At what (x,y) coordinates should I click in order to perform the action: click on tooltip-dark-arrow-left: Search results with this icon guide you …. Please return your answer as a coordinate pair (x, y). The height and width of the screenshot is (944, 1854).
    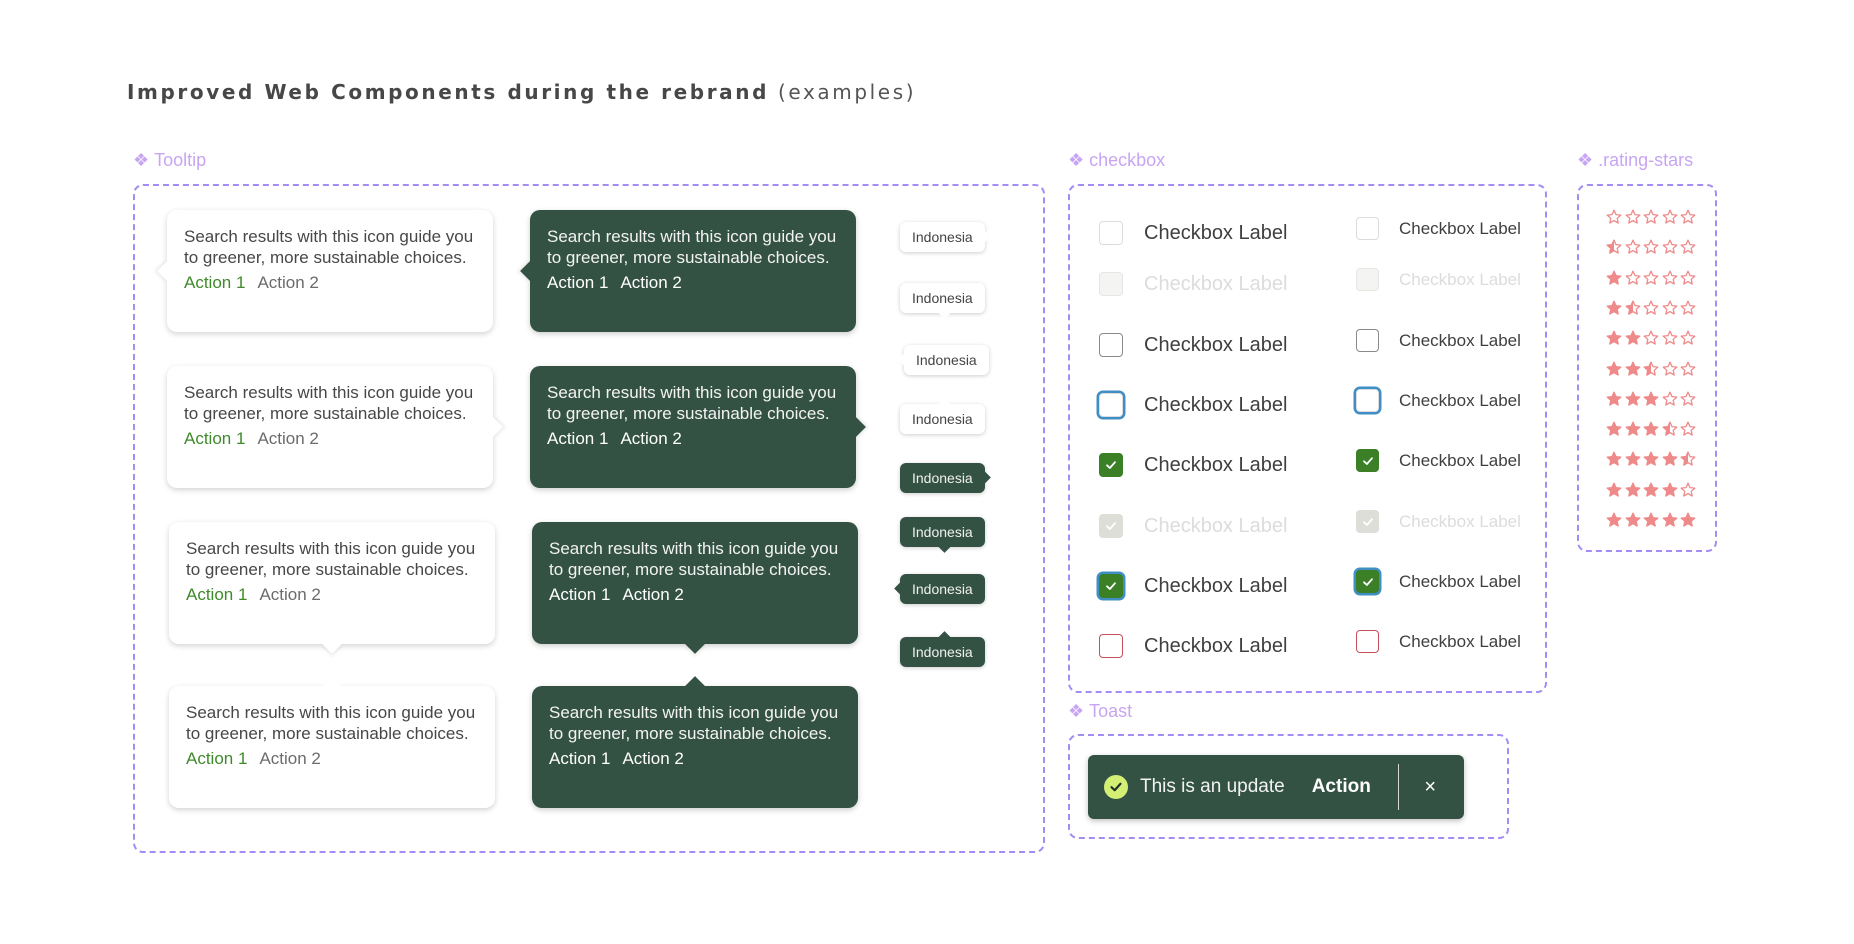
    Looking at the image, I should click on (688, 271).